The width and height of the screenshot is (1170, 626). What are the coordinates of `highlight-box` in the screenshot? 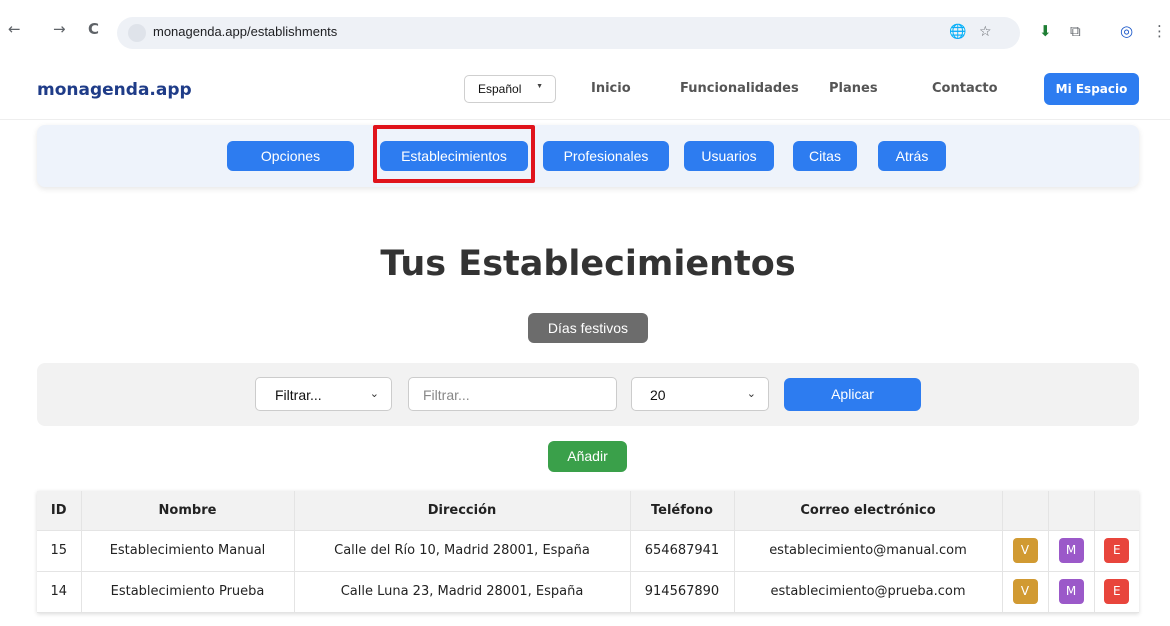 It's located at (454, 154).